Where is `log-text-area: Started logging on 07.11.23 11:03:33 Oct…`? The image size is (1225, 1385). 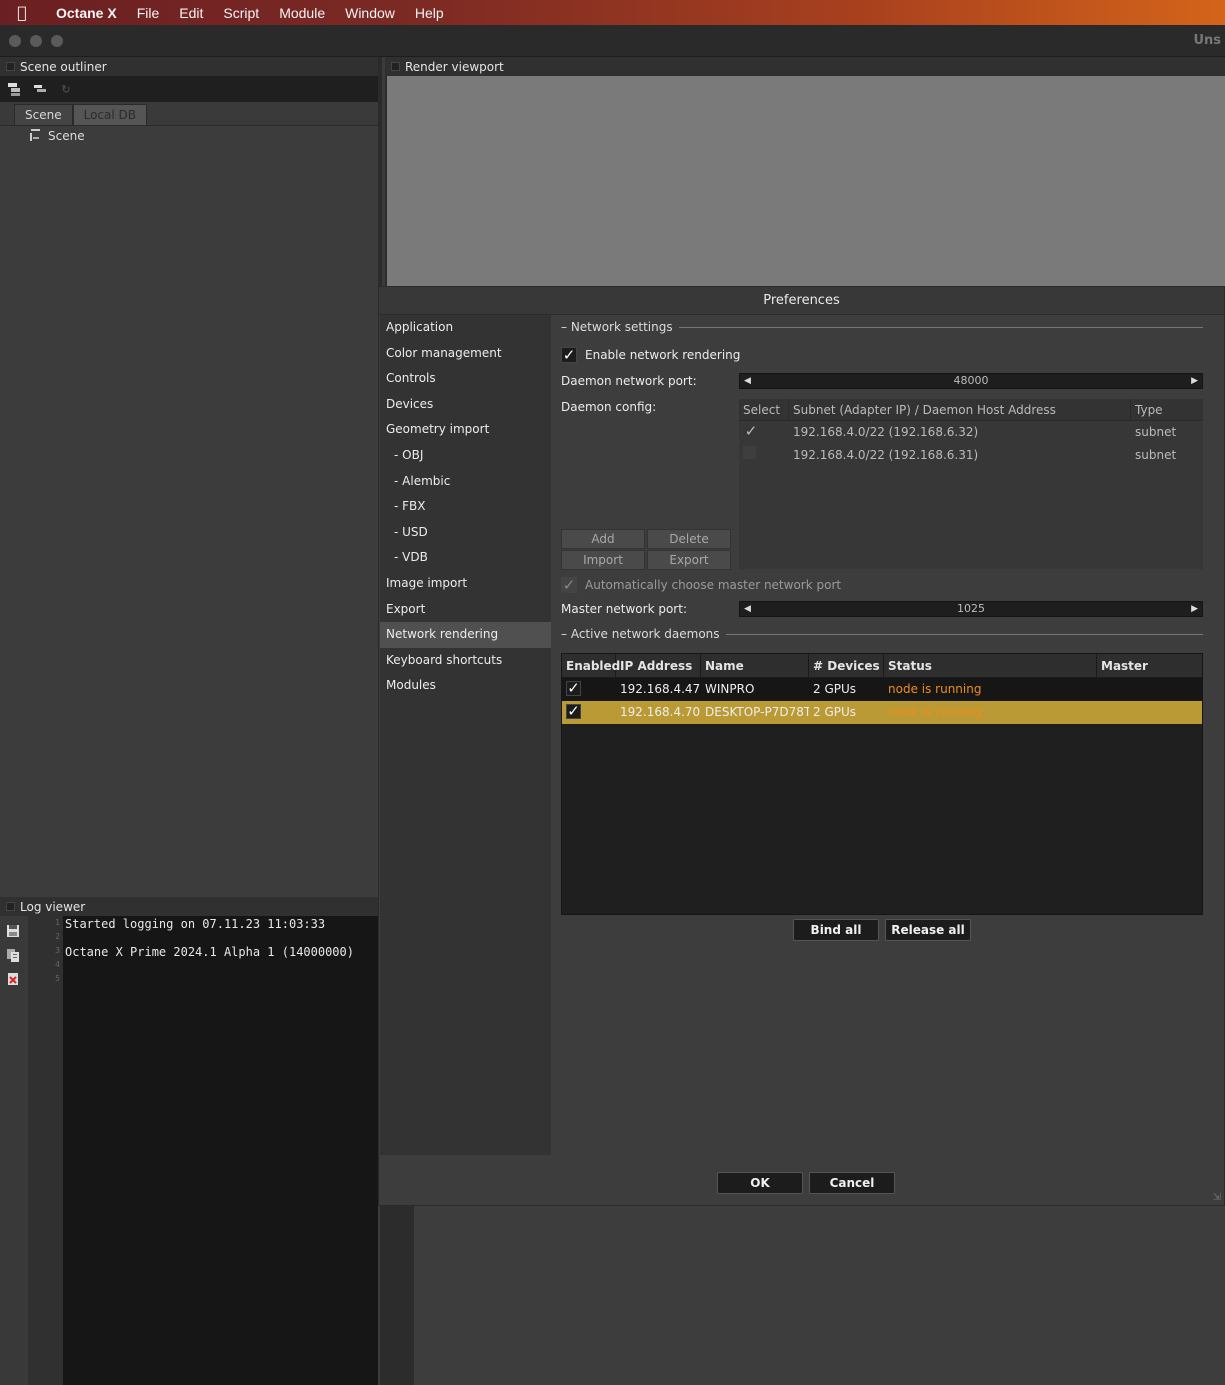 log-text-area: Started logging on 07.11.23 11:03:33 Oct… is located at coordinates (220, 1150).